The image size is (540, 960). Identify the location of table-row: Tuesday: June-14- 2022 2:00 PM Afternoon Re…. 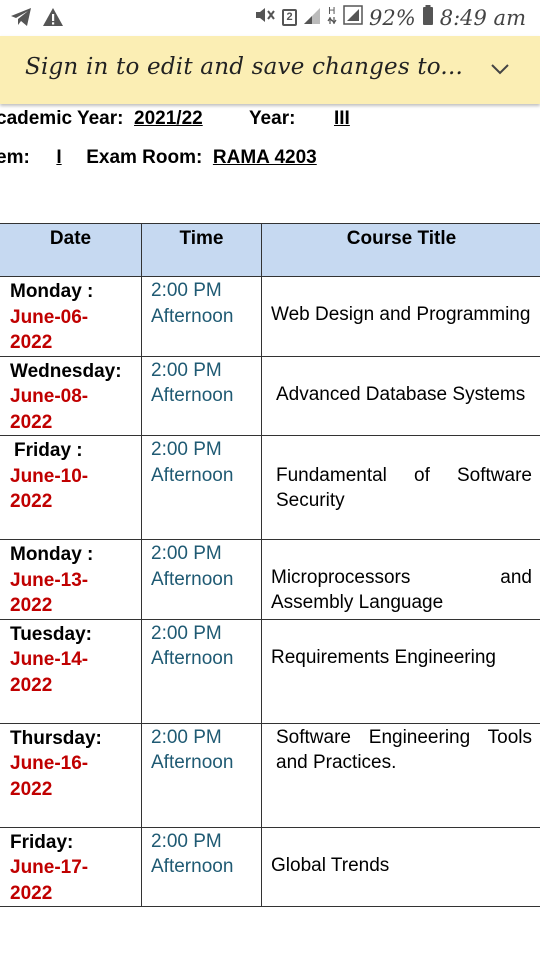
(270, 671).